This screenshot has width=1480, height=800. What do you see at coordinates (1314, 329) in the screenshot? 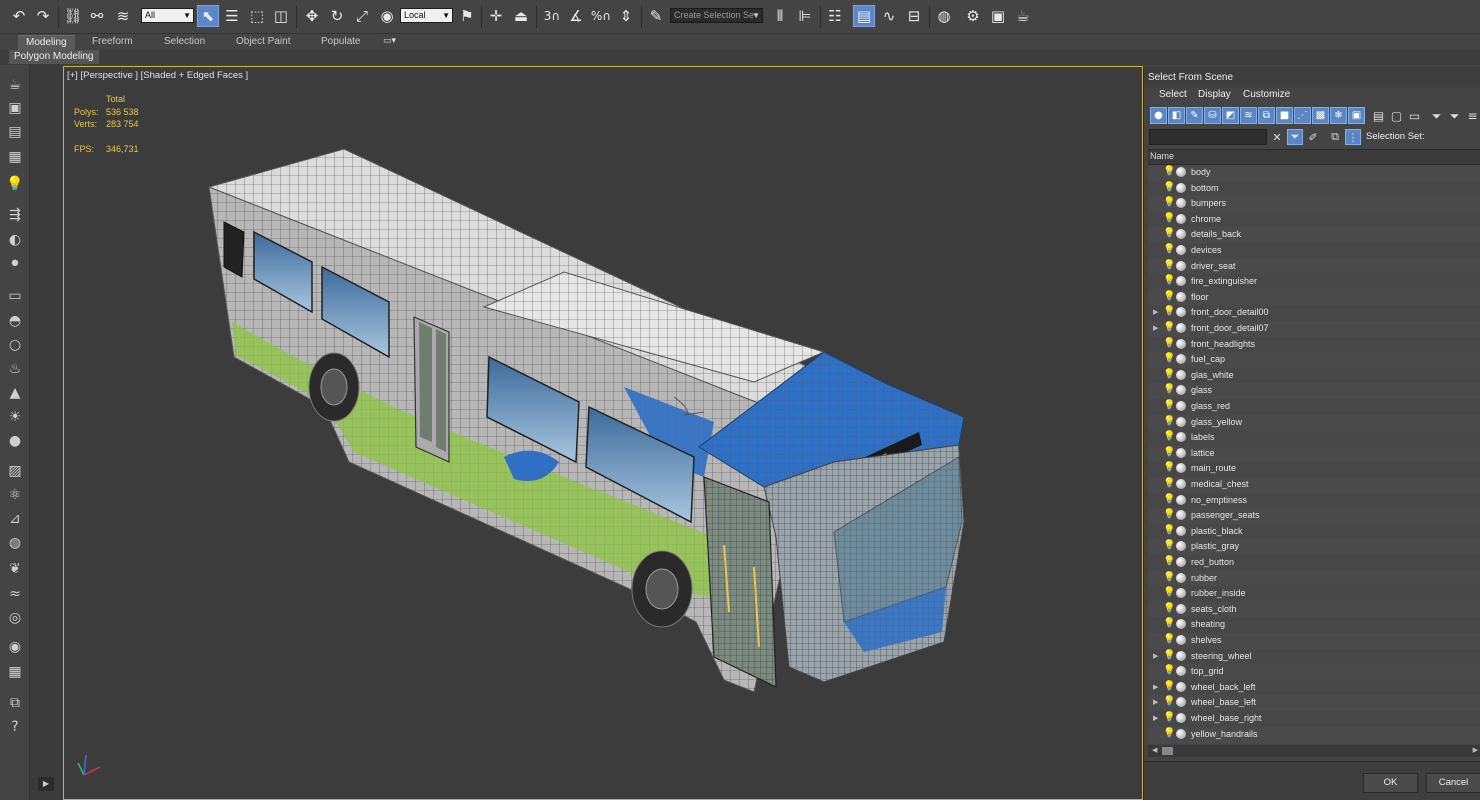
I see `list-item: ▶ 💡 front_door_detail07` at bounding box center [1314, 329].